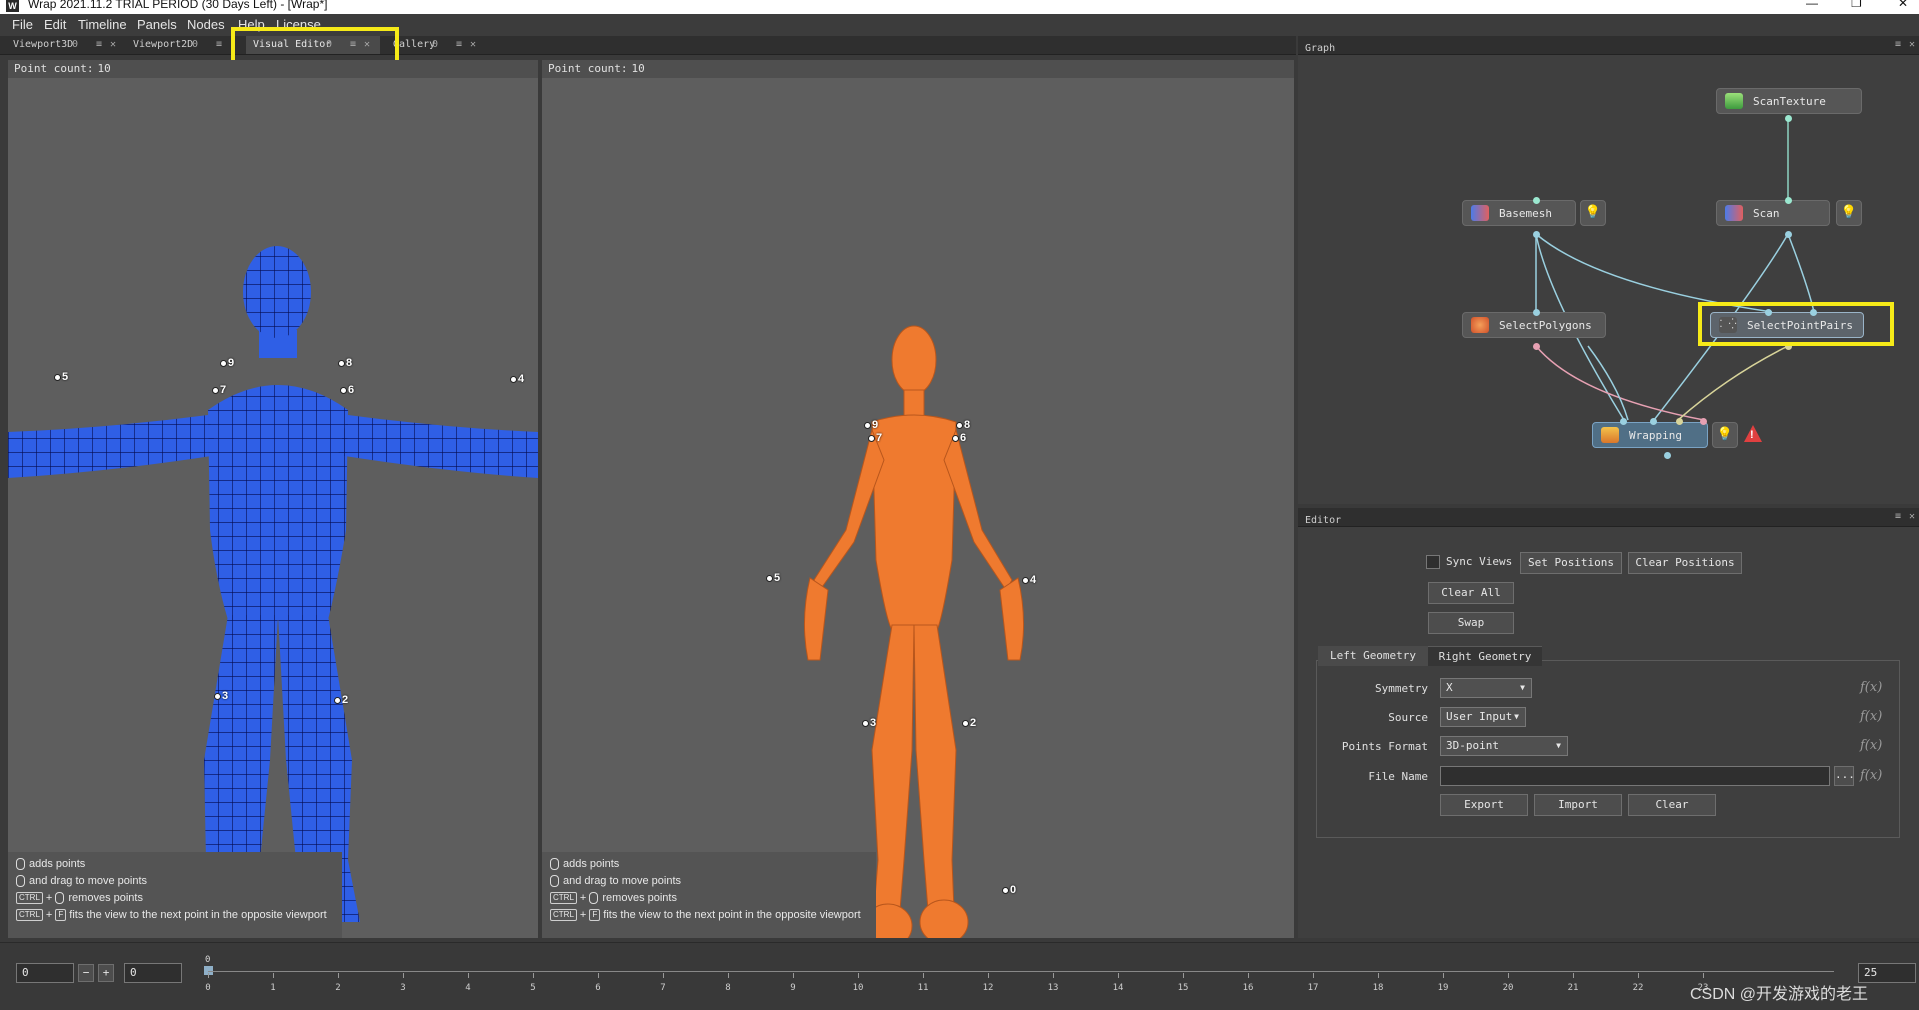  Describe the element at coordinates (1009, 890) in the screenshot. I see `marker-0: 0` at that location.